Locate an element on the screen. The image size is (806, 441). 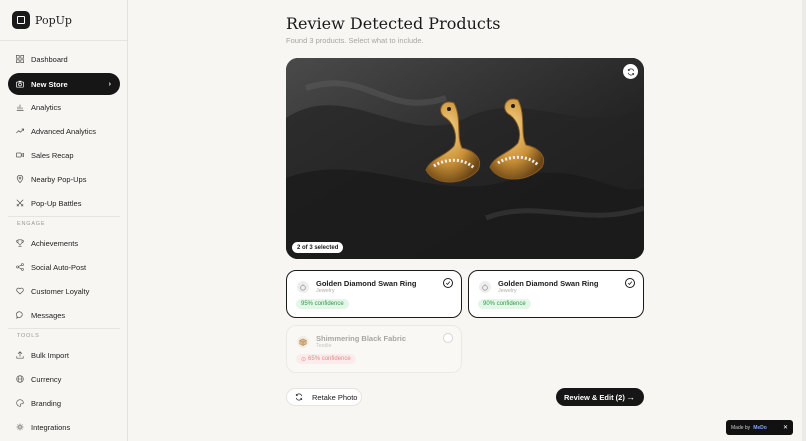
sidebar-item-label: New Store is located at coordinates (49, 84).